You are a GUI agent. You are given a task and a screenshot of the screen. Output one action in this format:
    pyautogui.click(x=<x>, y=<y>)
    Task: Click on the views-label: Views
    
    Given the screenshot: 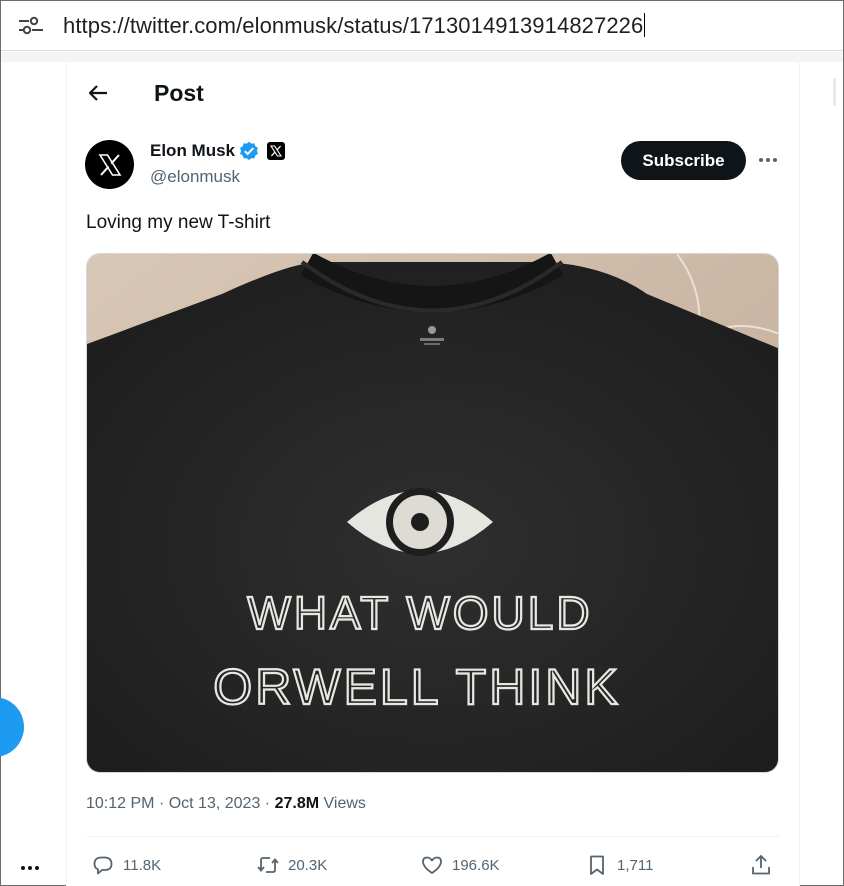 What is the action you would take?
    pyautogui.click(x=344, y=803)
    